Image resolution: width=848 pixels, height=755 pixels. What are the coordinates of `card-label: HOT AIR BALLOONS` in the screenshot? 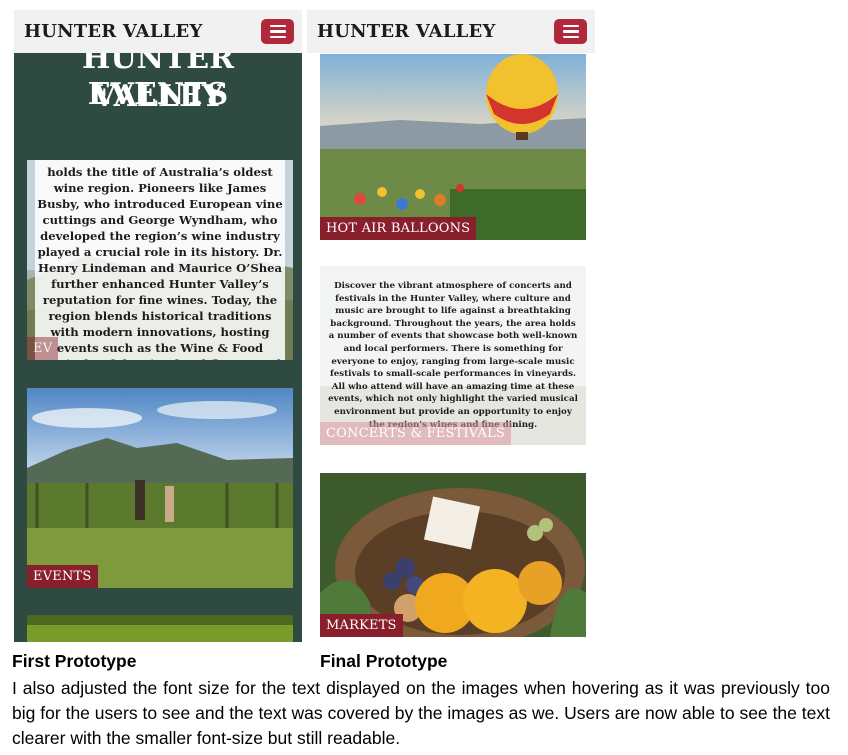 It's located at (398, 228).